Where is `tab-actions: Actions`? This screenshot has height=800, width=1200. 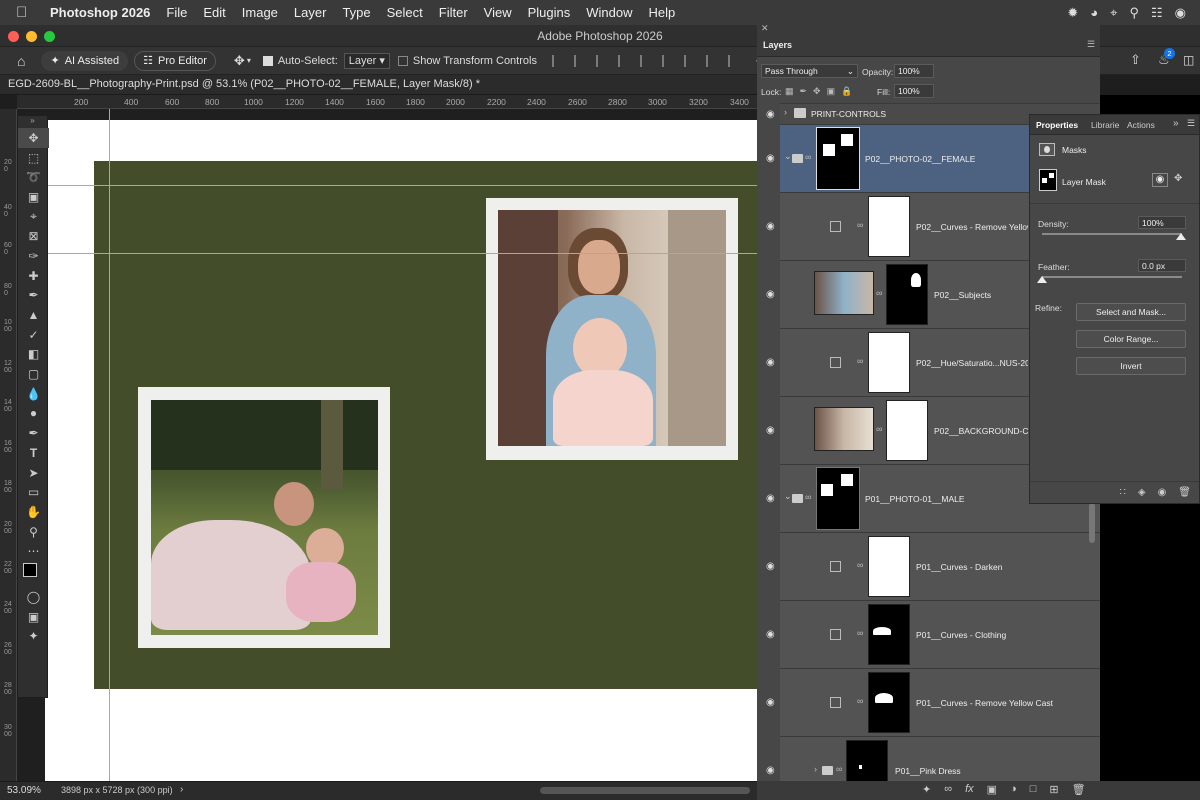 tab-actions: Actions is located at coordinates (1141, 125).